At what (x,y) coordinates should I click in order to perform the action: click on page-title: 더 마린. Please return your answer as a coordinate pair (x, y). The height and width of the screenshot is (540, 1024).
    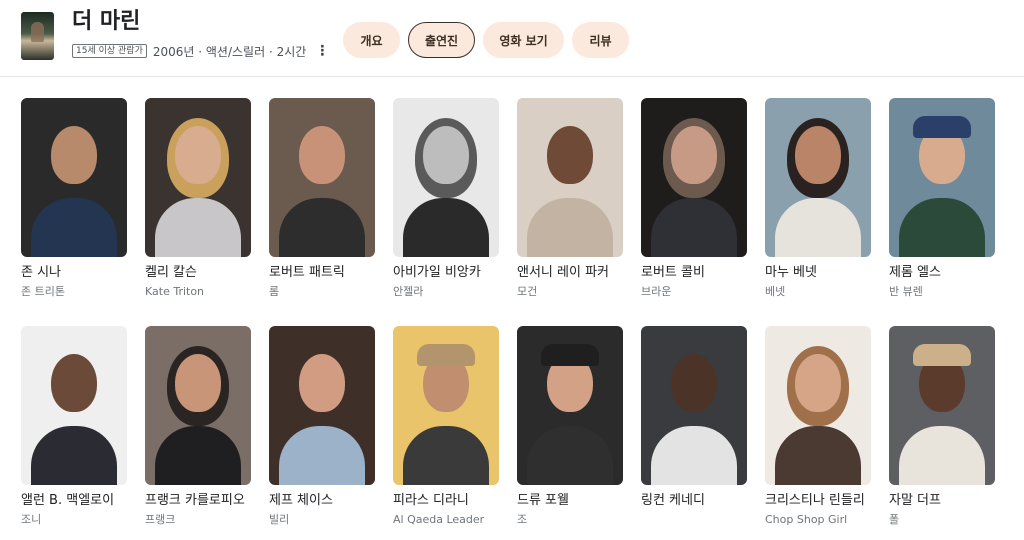
    Looking at the image, I should click on (106, 21).